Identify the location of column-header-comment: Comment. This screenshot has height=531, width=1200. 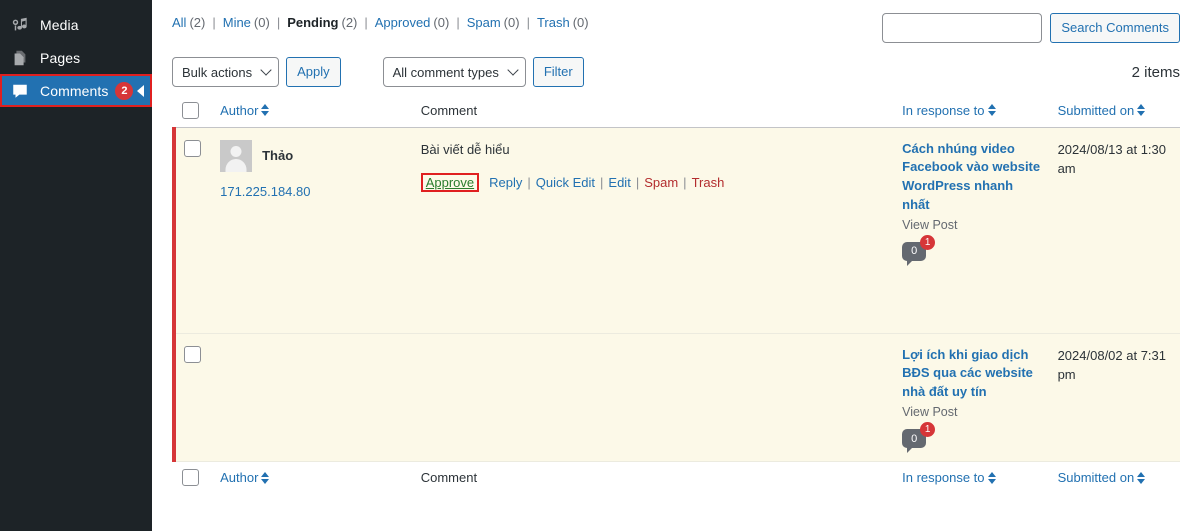
(653, 111).